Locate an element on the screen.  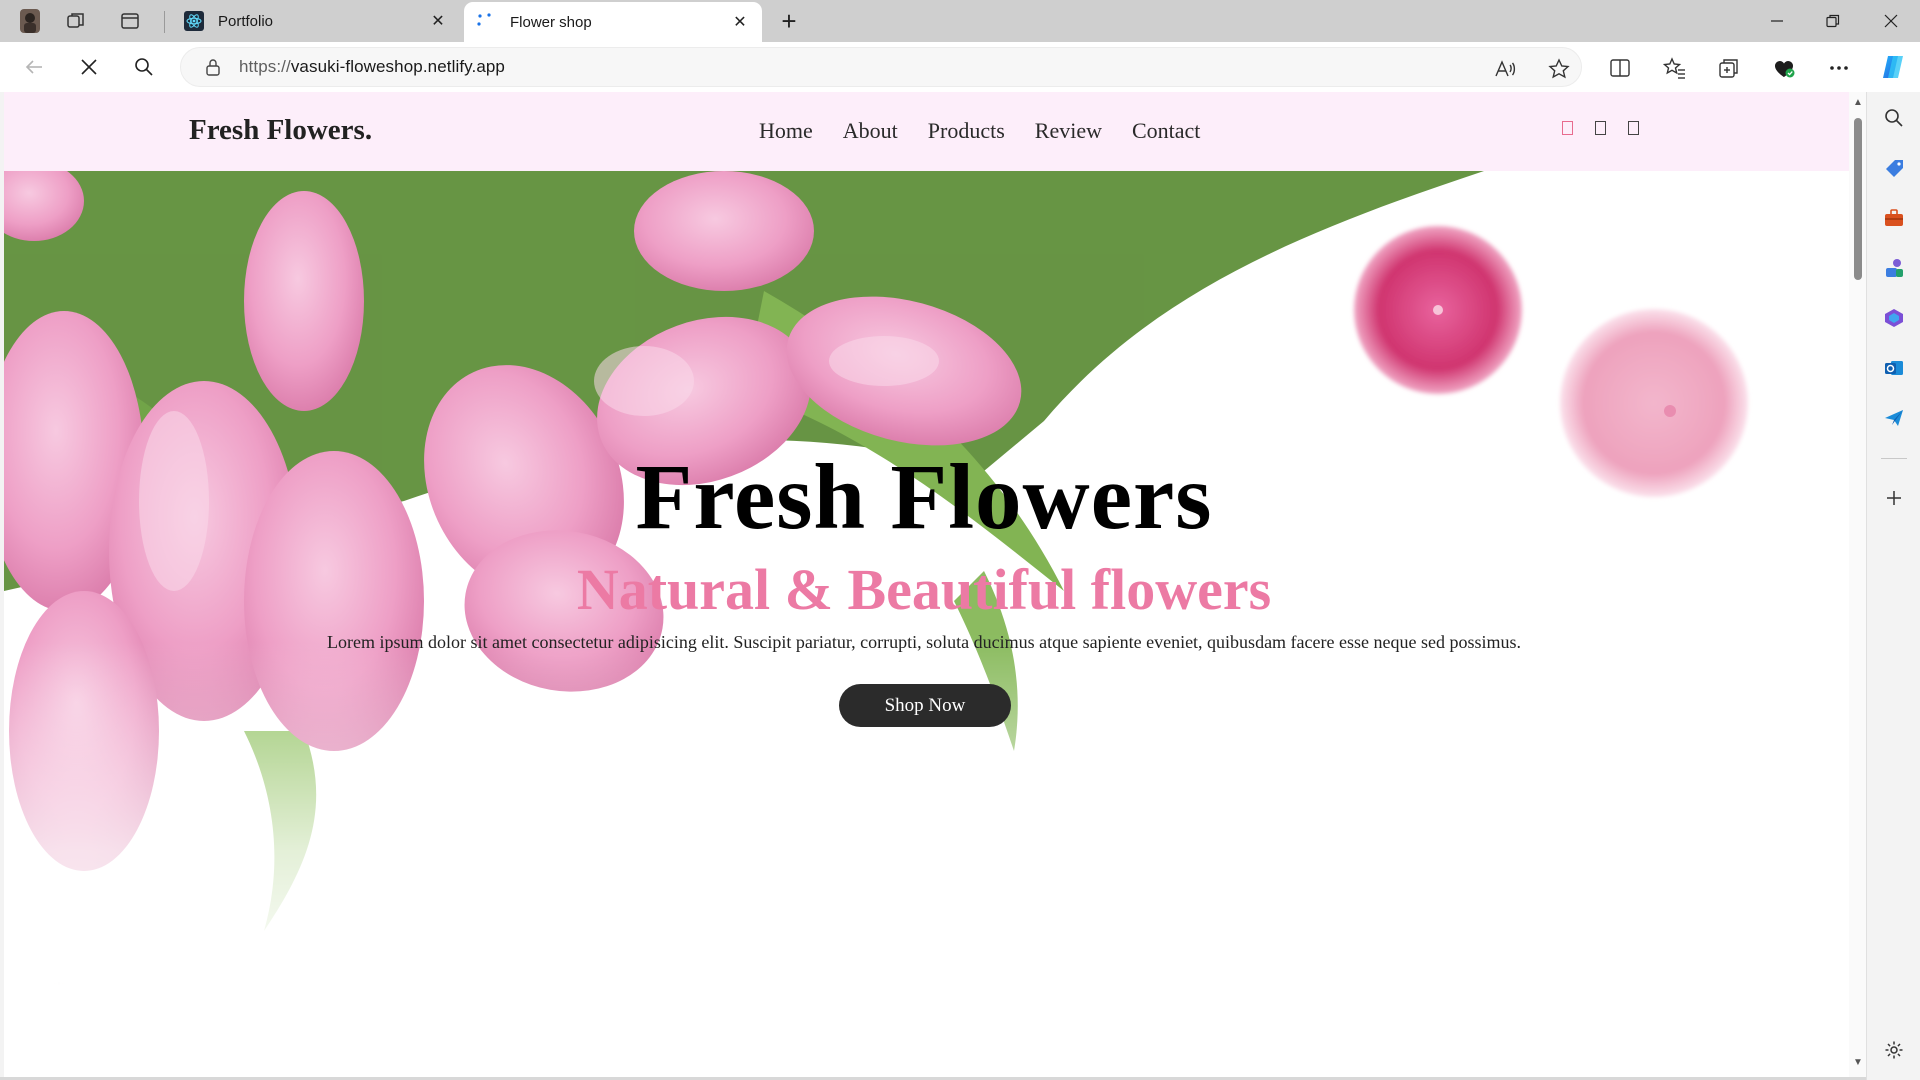
scroll-up-arrow-icon: ▲ is located at coordinates (1858, 103).